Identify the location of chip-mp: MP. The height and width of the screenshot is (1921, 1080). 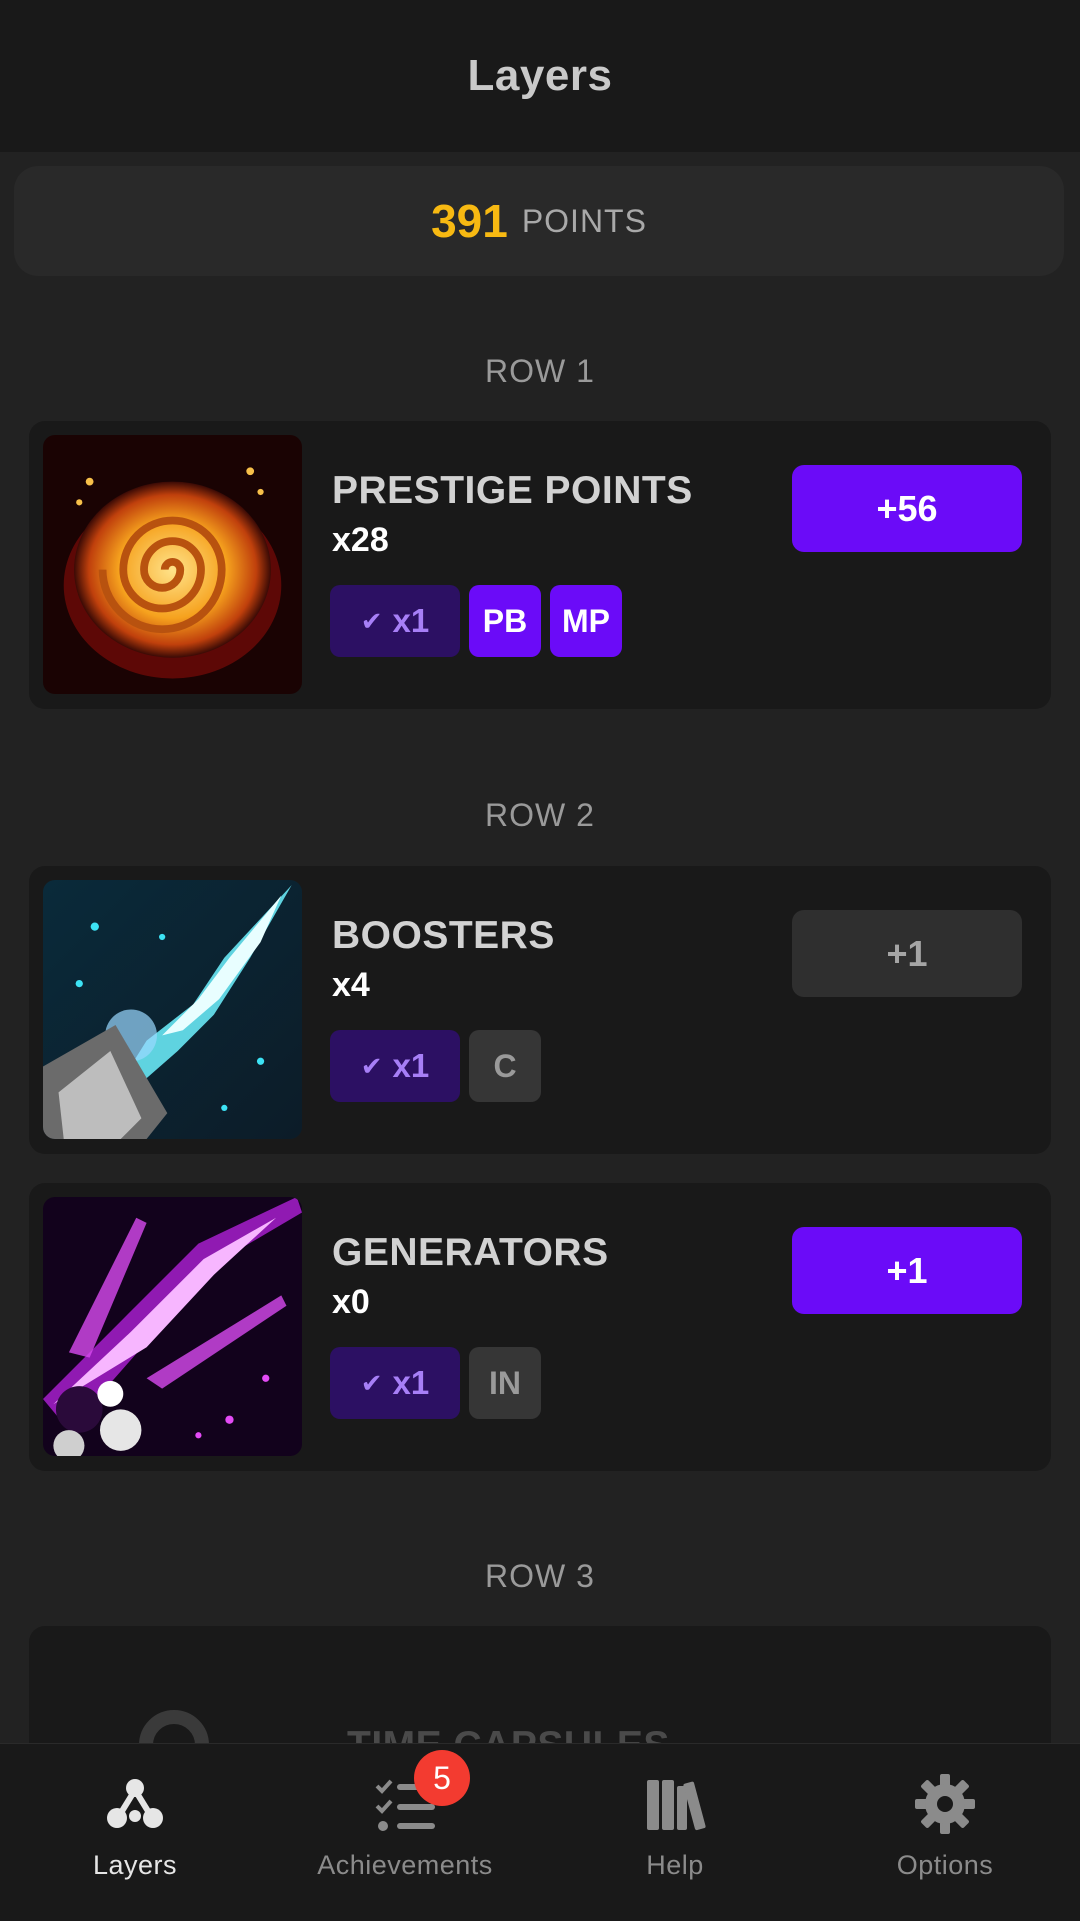
(586, 621).